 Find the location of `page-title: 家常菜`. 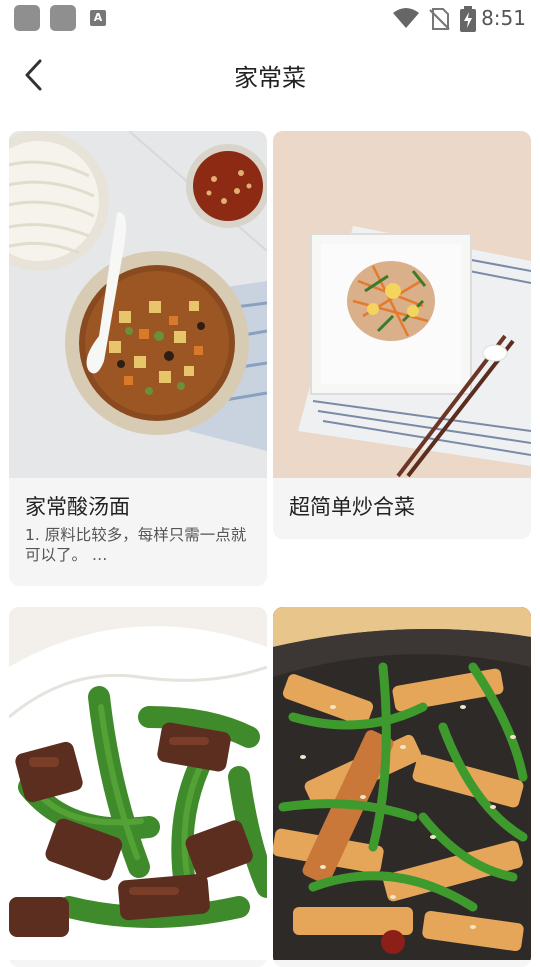

page-title: 家常菜 is located at coordinates (270, 78).